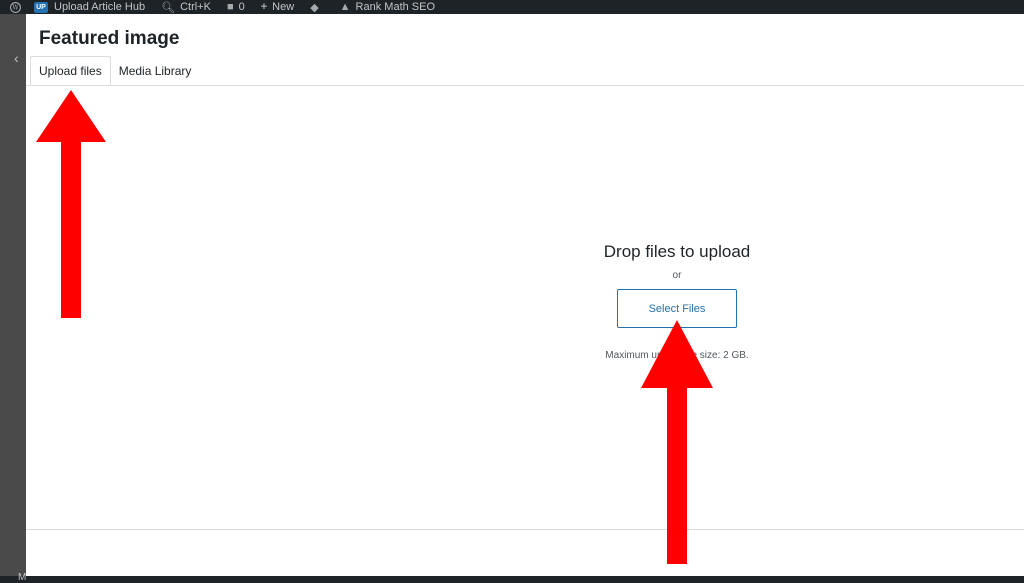 The height and width of the screenshot is (583, 1024). I want to click on search-icon: 🔍︎, so click(168, 7).